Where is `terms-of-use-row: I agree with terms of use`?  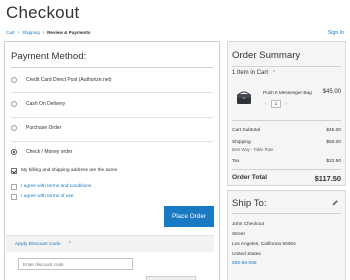 terms-of-use-row: I agree with terms of use is located at coordinates (42, 196).